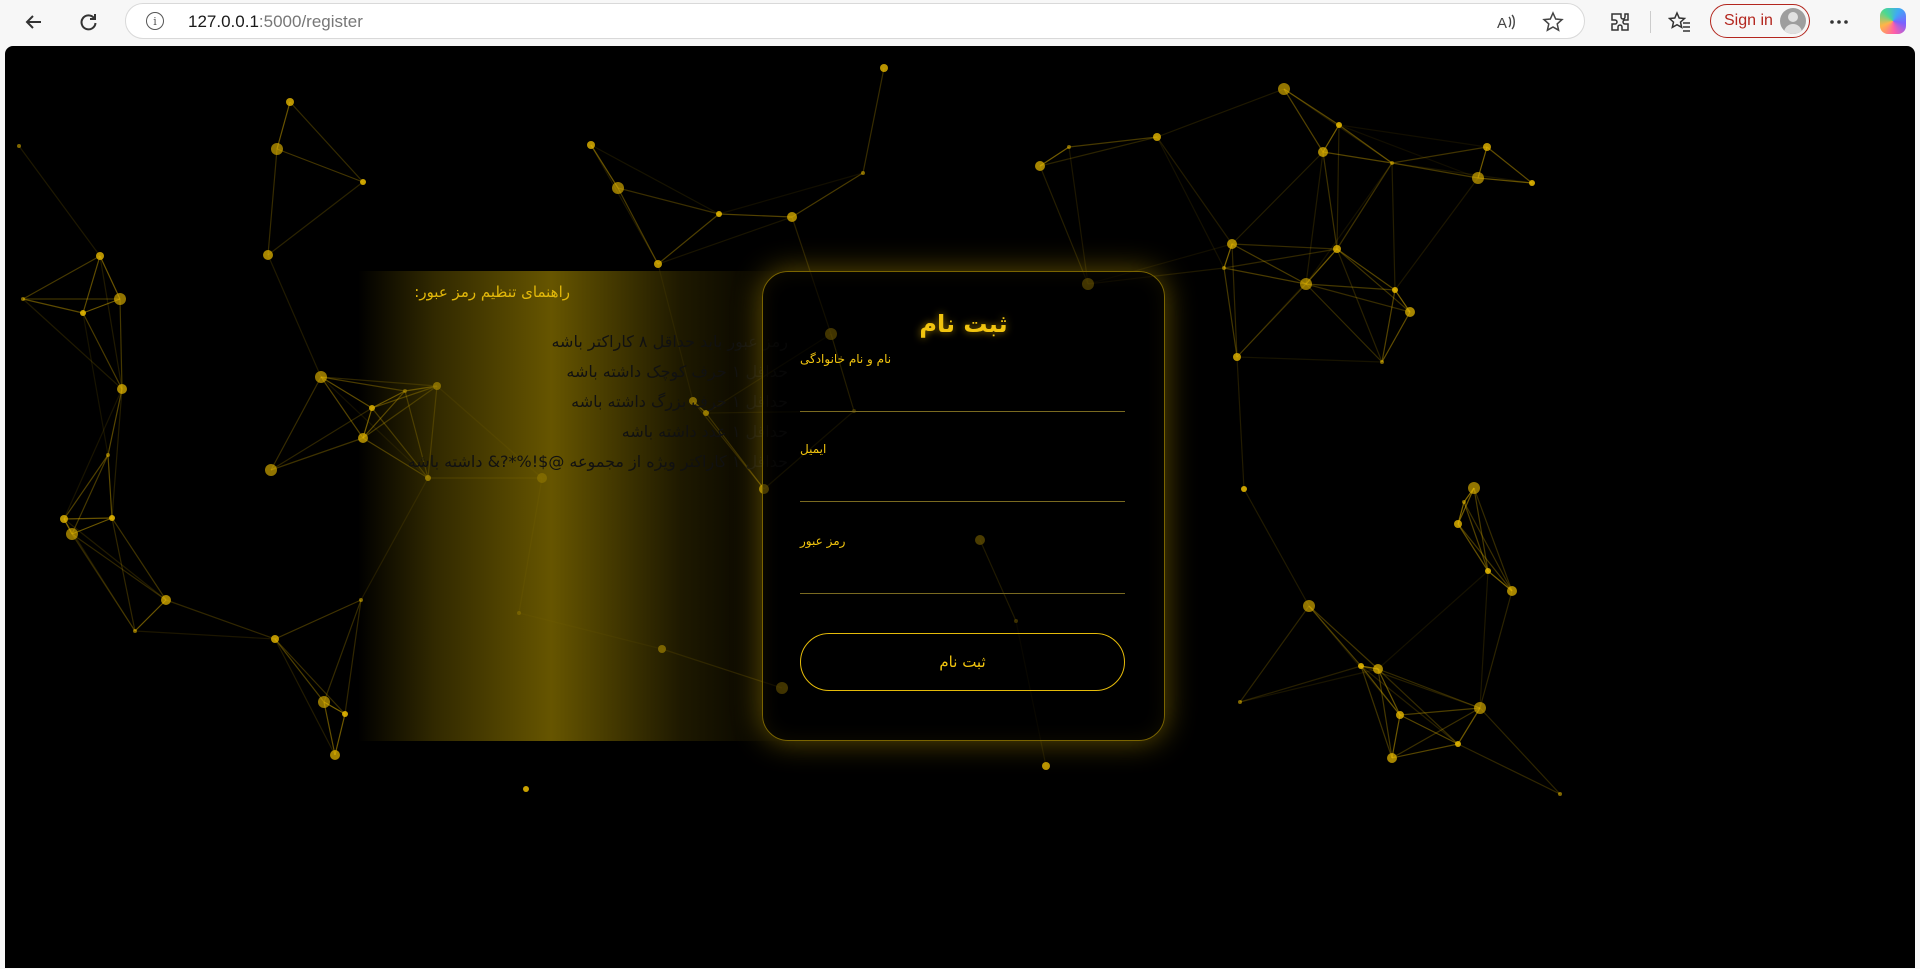 The width and height of the screenshot is (1920, 969). I want to click on password-input, so click(962, 578).